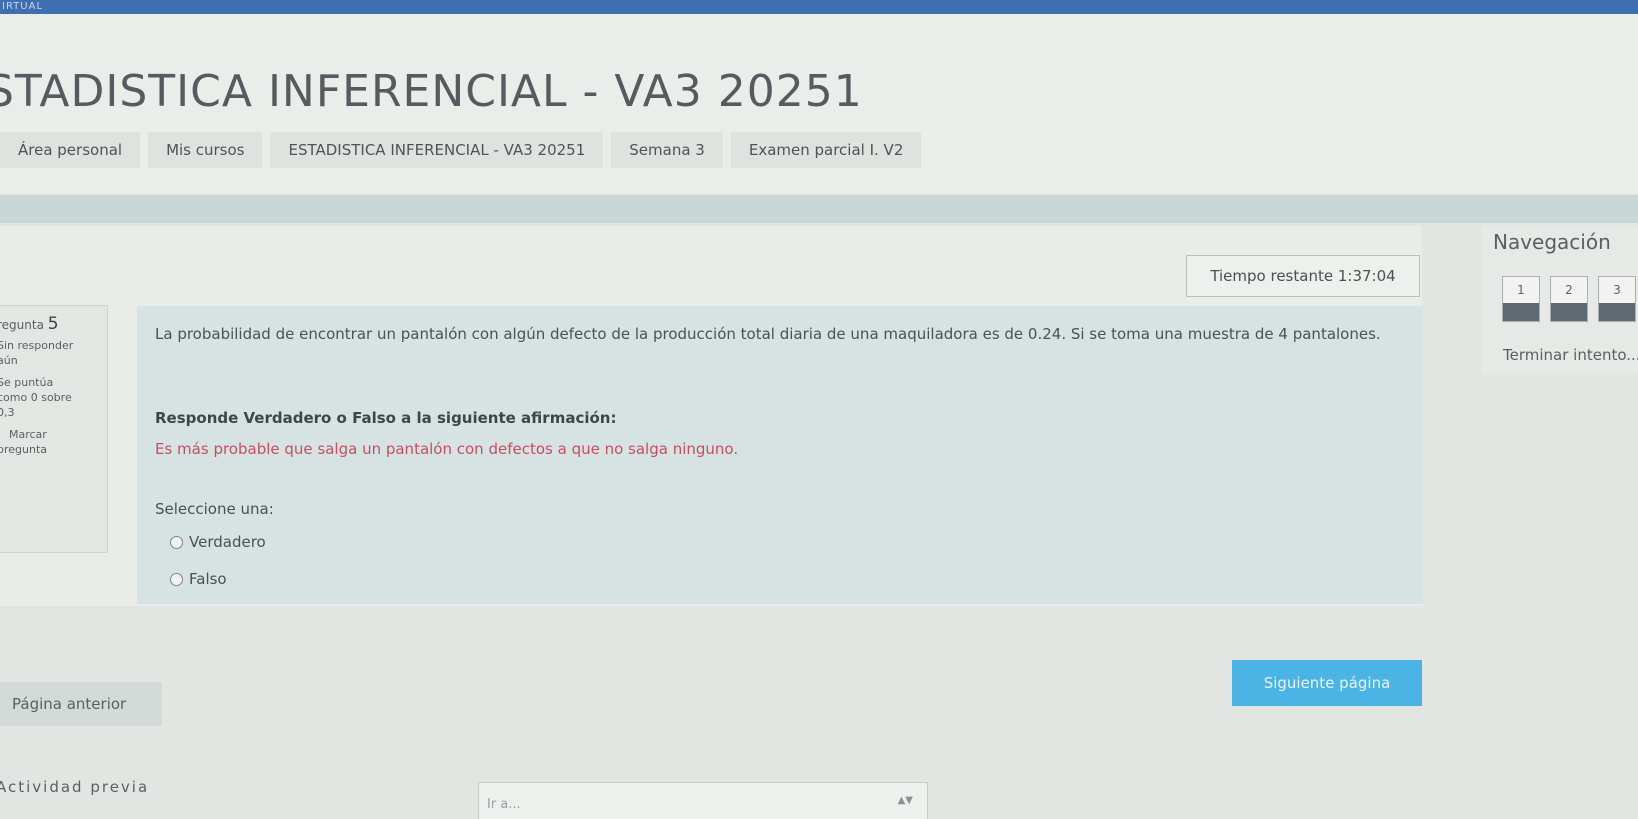  I want to click on nav-number: 3, so click(1617, 290).